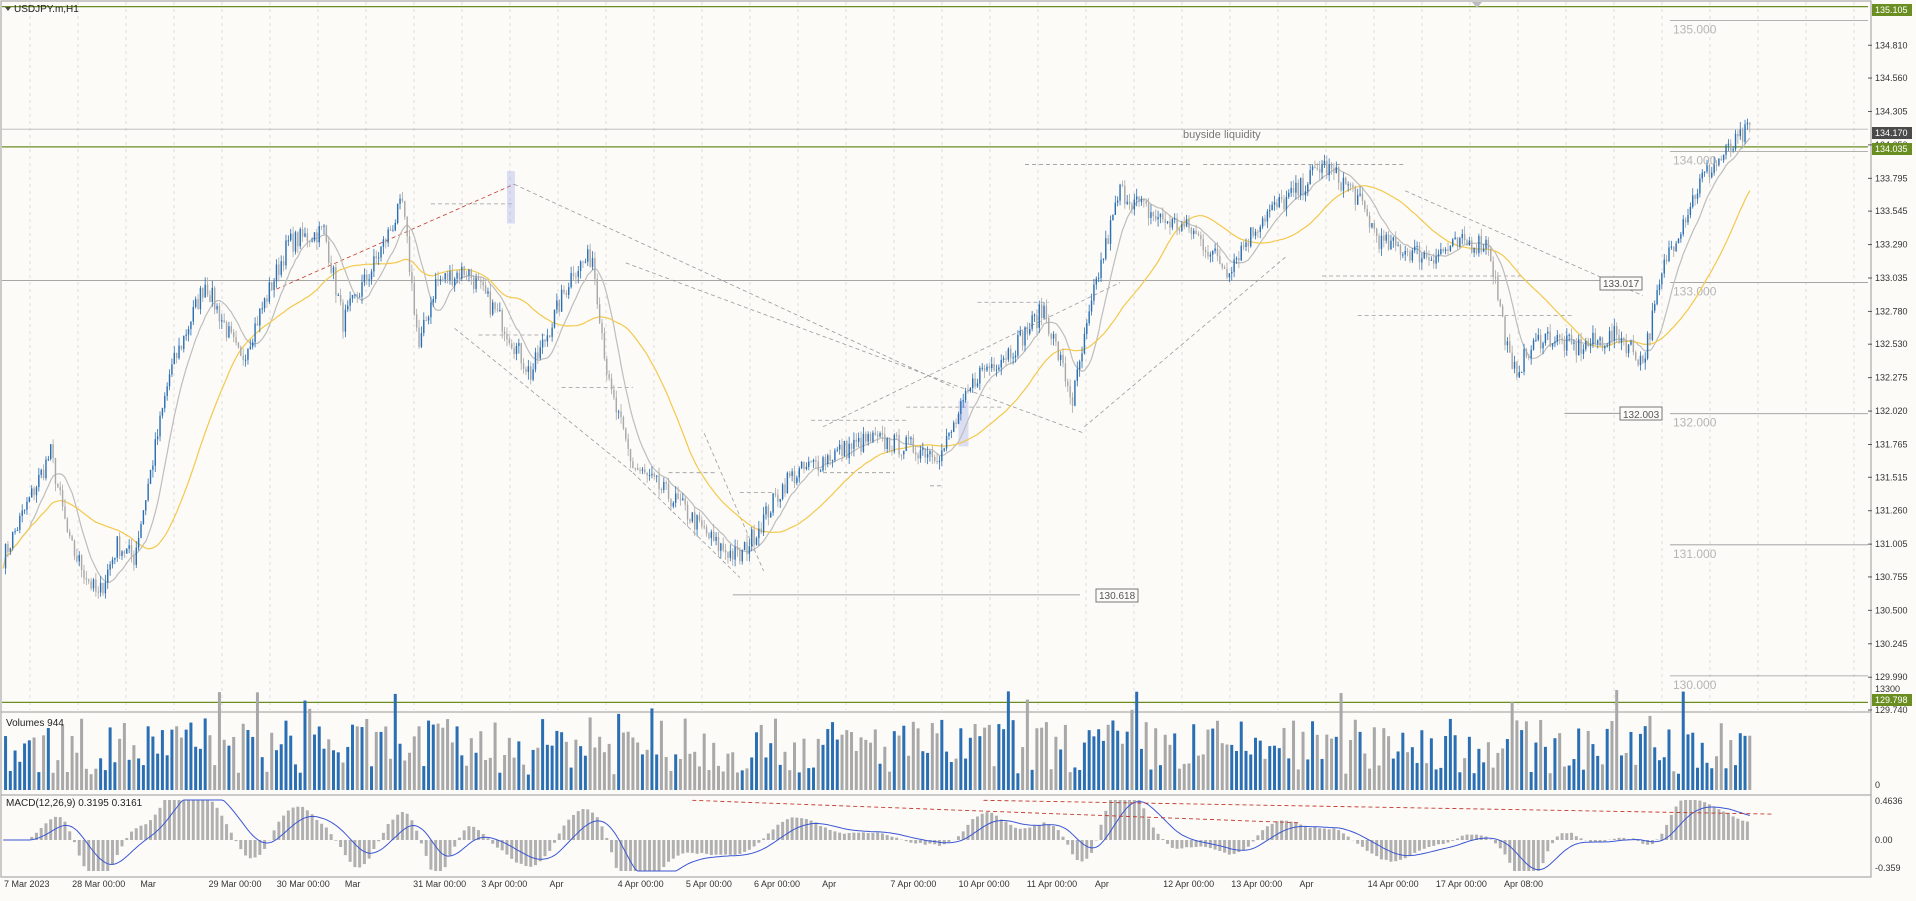  Describe the element at coordinates (1891, 344) in the screenshot. I see `price-tick-label: 132.530` at that location.